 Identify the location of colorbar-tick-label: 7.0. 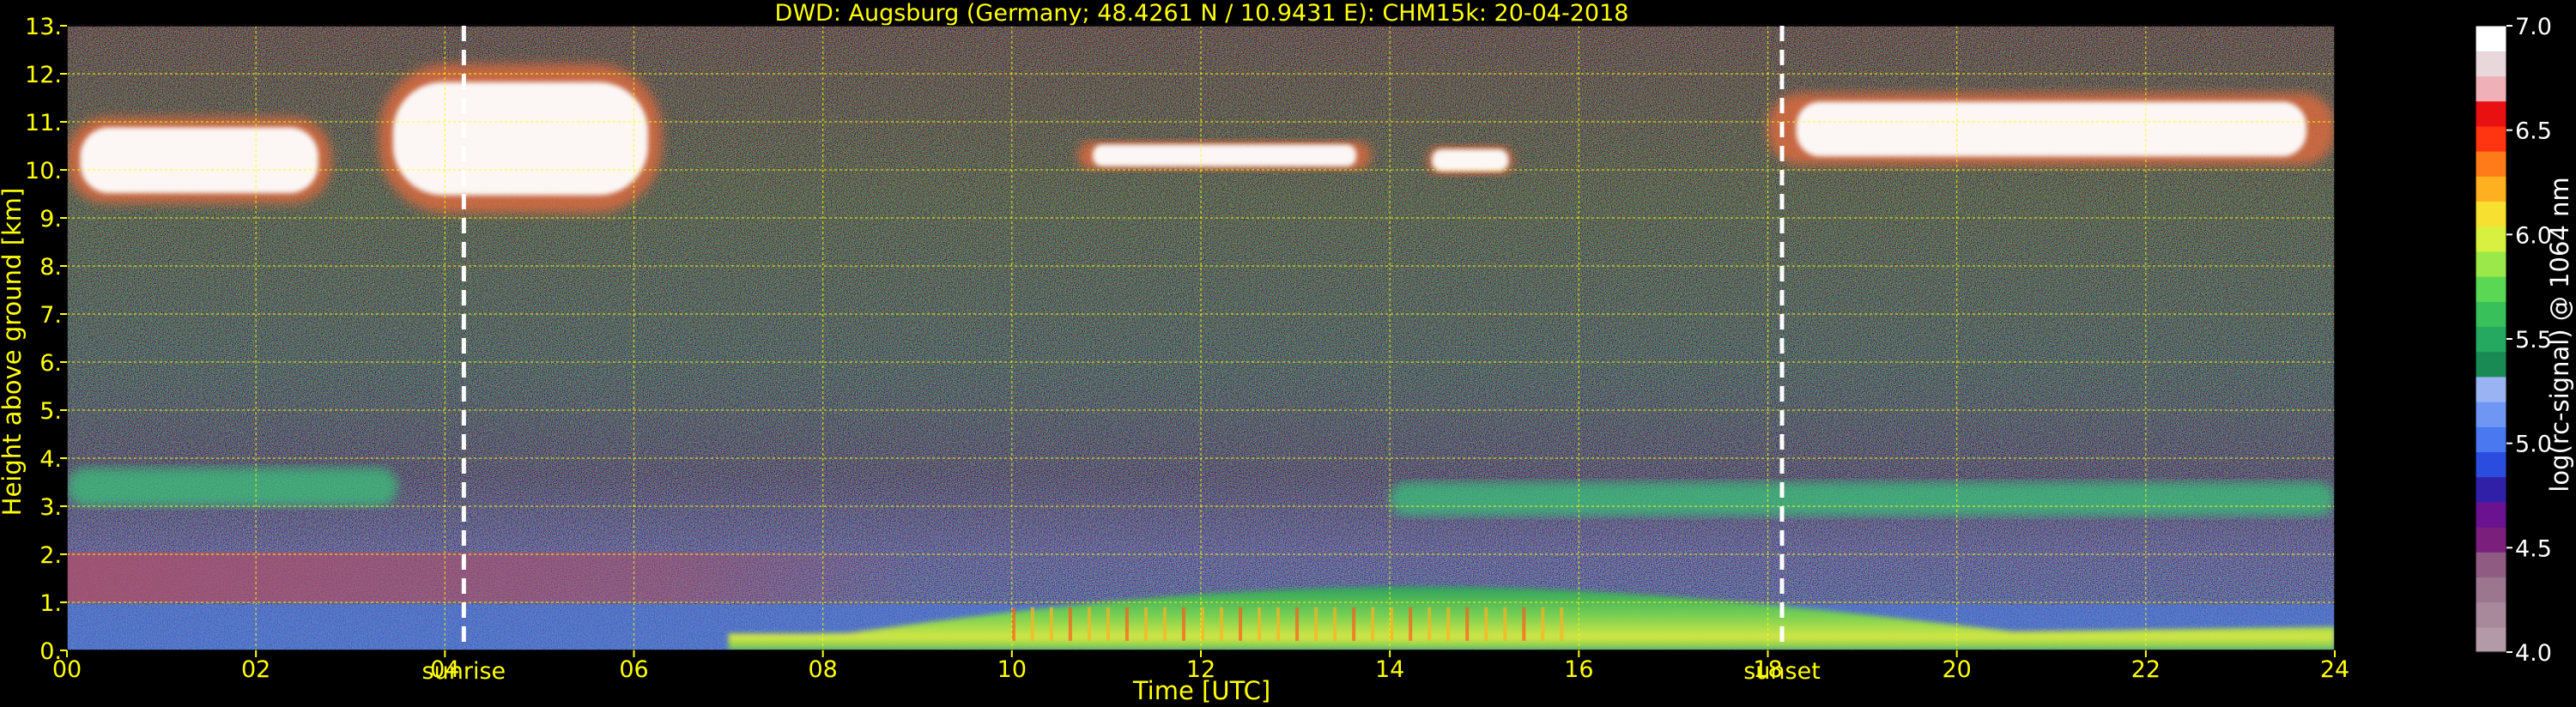
(2533, 27).